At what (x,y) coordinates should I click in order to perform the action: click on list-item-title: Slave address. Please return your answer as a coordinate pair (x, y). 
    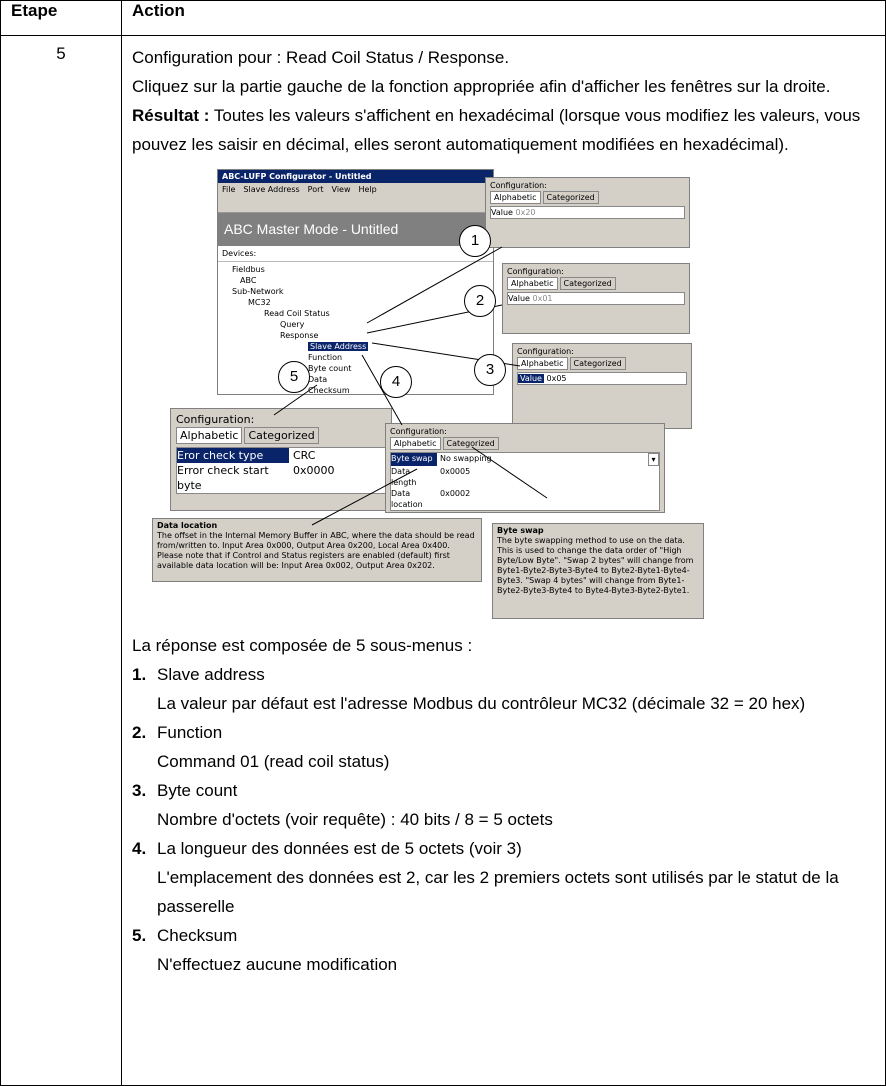
    Looking at the image, I should click on (211, 674).